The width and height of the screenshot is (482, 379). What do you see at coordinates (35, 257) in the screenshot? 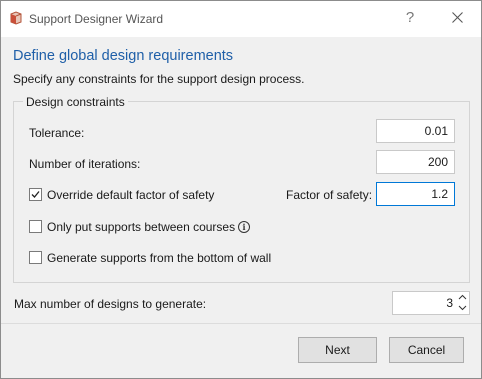
I see `generate-from-bottom-checkbox` at bounding box center [35, 257].